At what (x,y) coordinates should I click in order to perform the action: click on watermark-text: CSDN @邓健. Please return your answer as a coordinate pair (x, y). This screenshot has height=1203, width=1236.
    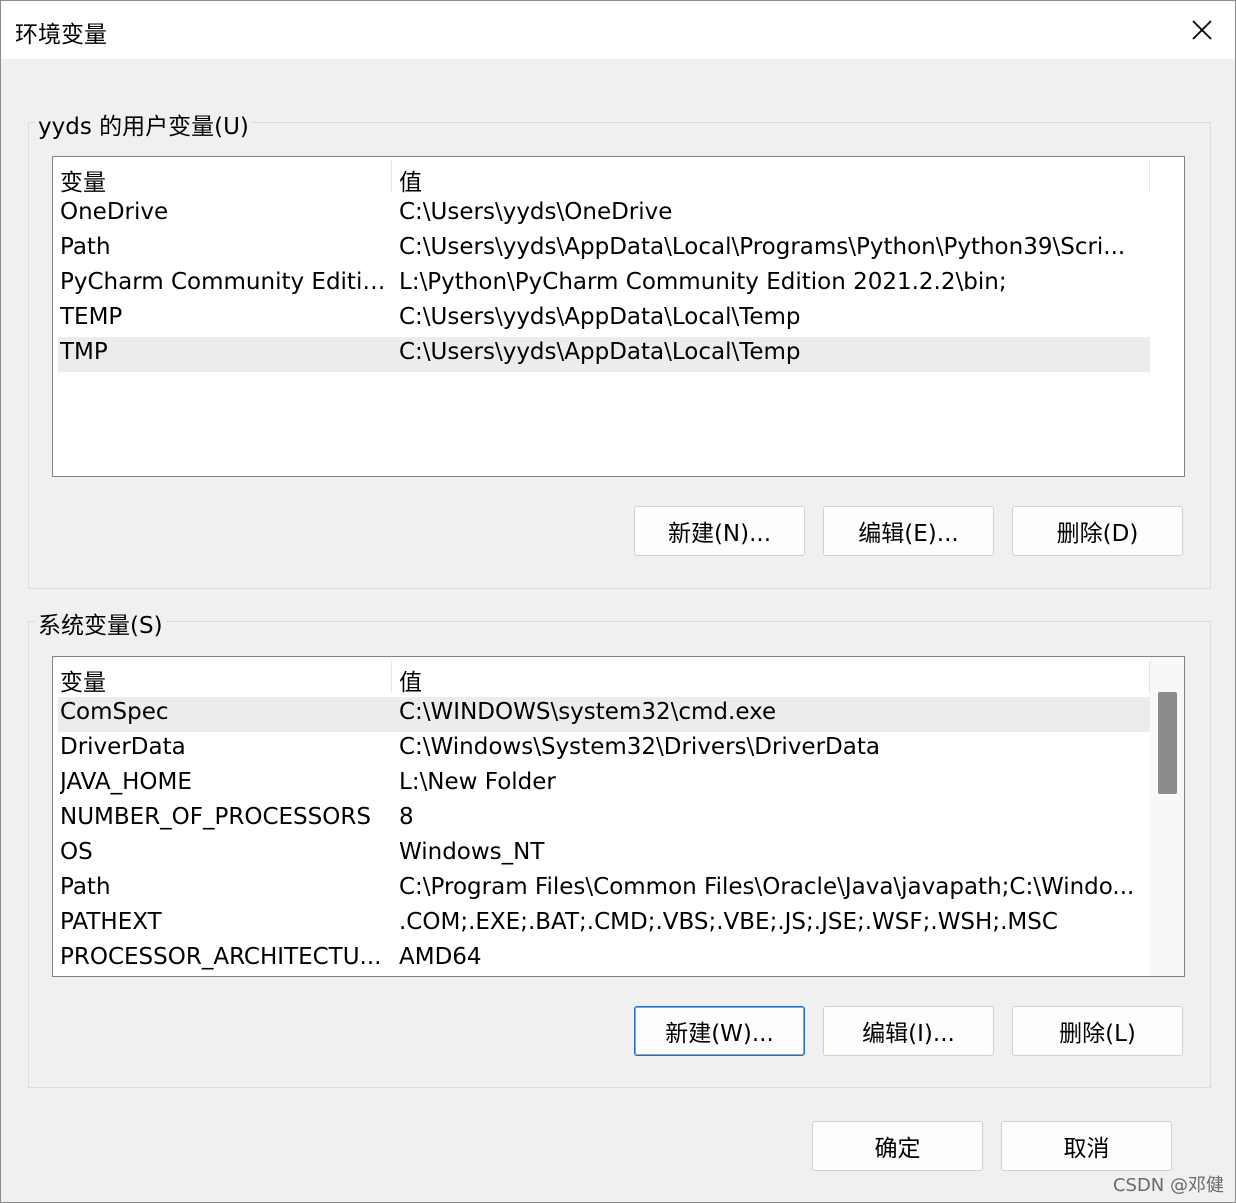
    Looking at the image, I should click on (1168, 1185).